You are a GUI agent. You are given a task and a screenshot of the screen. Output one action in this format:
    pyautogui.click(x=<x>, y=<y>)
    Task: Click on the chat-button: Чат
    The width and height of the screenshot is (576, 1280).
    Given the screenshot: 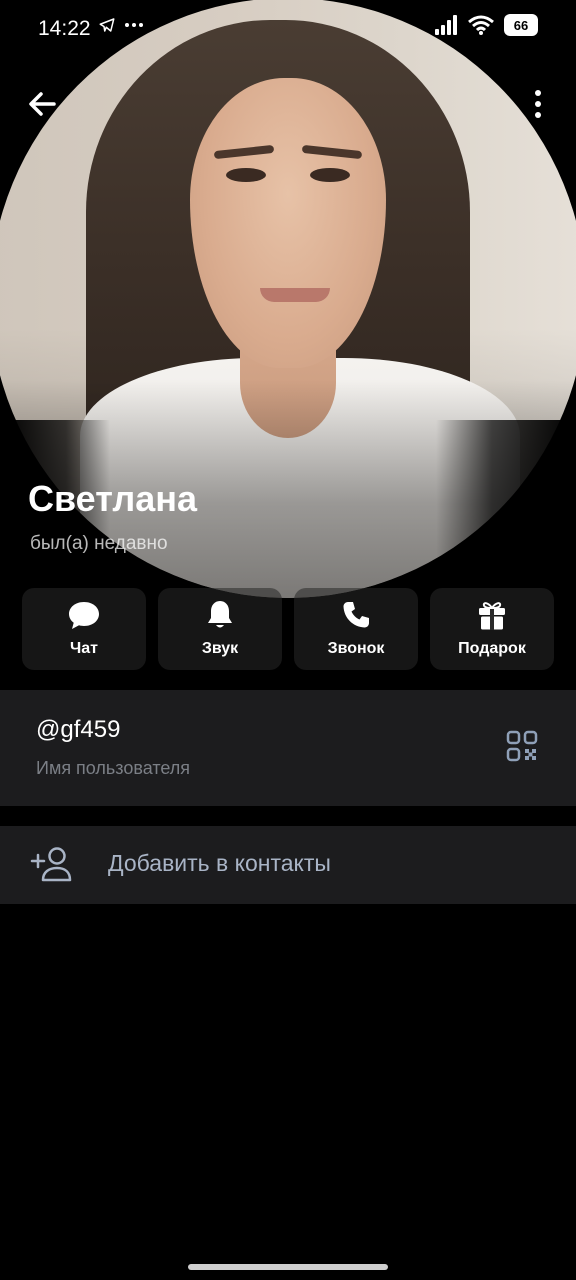 What is the action you would take?
    pyautogui.click(x=84, y=629)
    